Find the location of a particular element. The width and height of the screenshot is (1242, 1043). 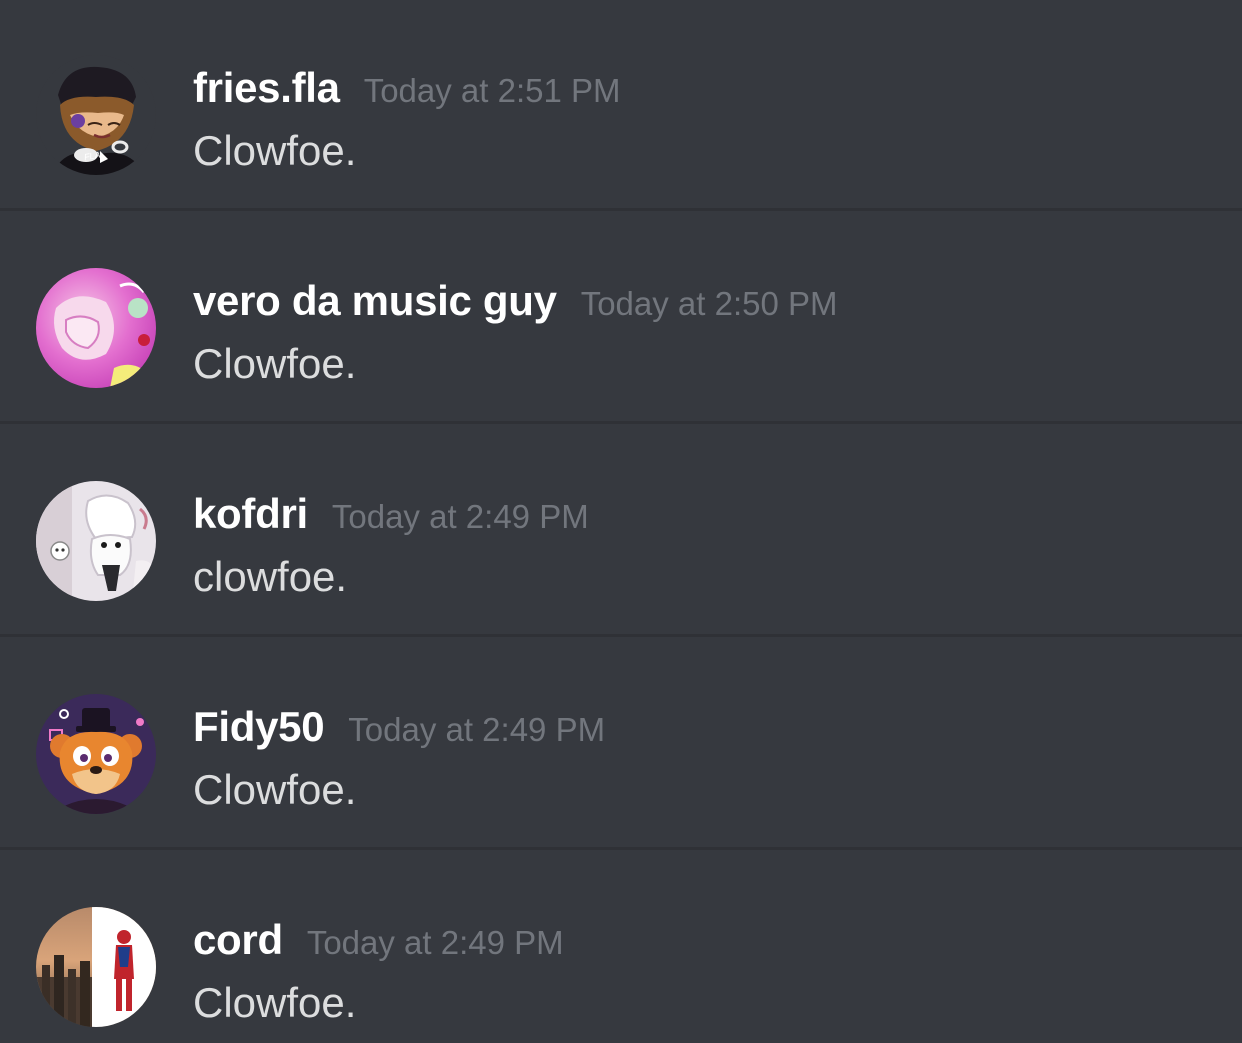

message-header: Fidy50 Today at 2:49 PM is located at coordinates (399, 732).